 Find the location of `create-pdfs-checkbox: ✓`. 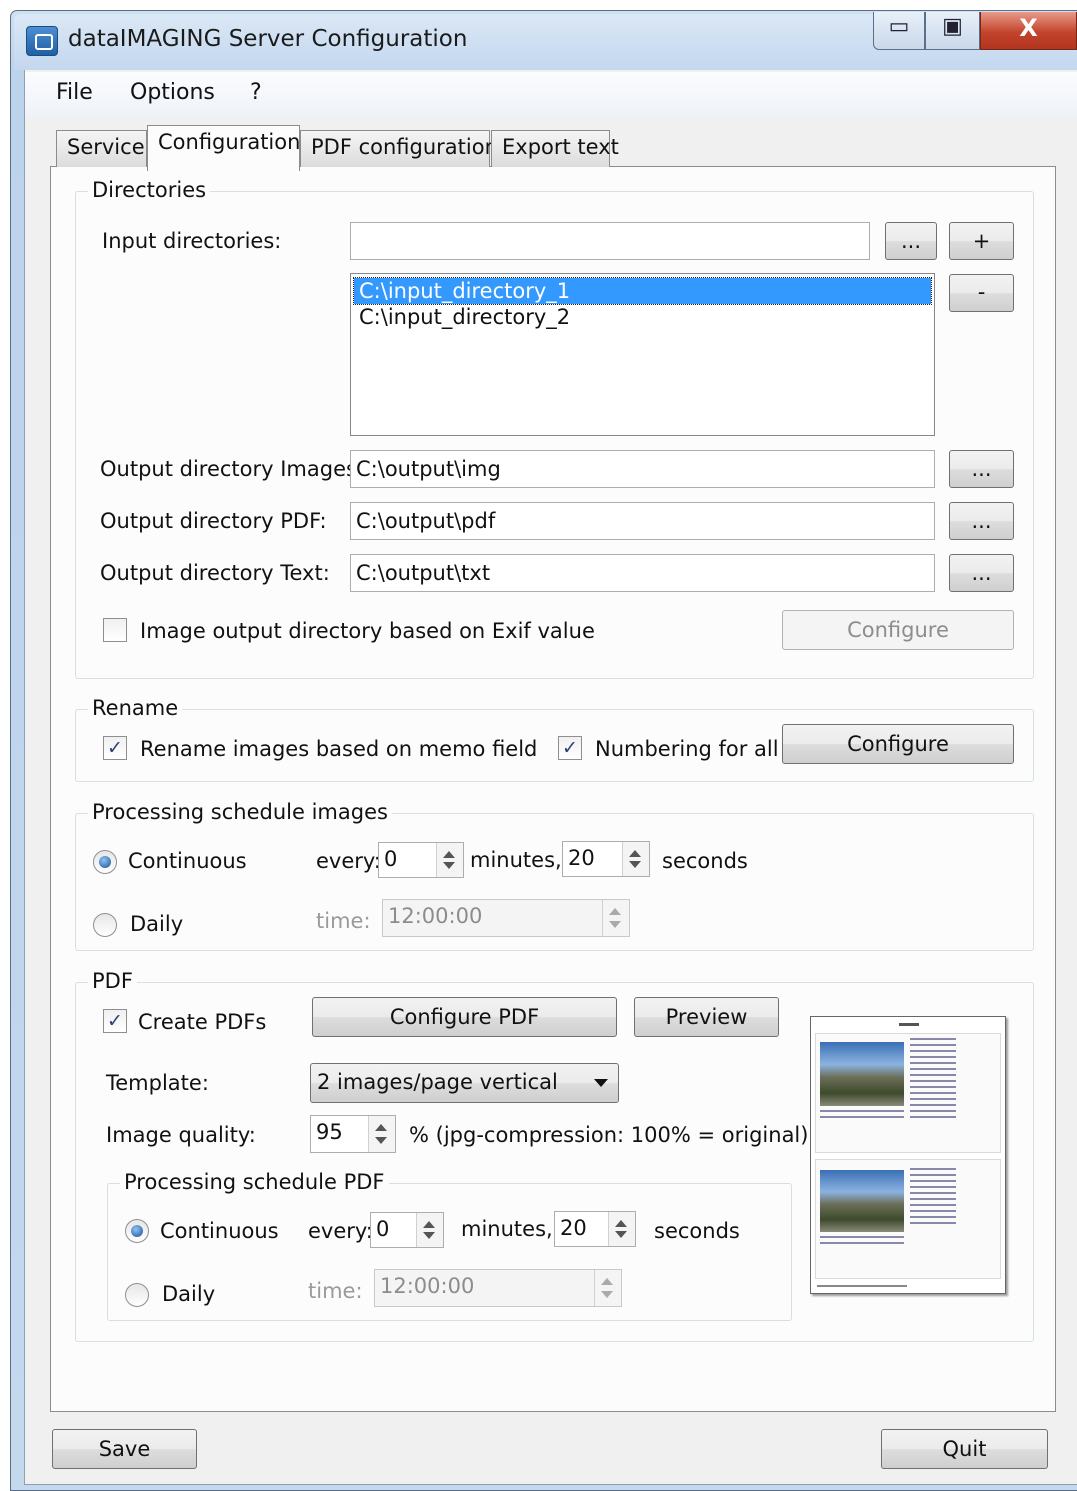

create-pdfs-checkbox: ✓ is located at coordinates (115, 1021).